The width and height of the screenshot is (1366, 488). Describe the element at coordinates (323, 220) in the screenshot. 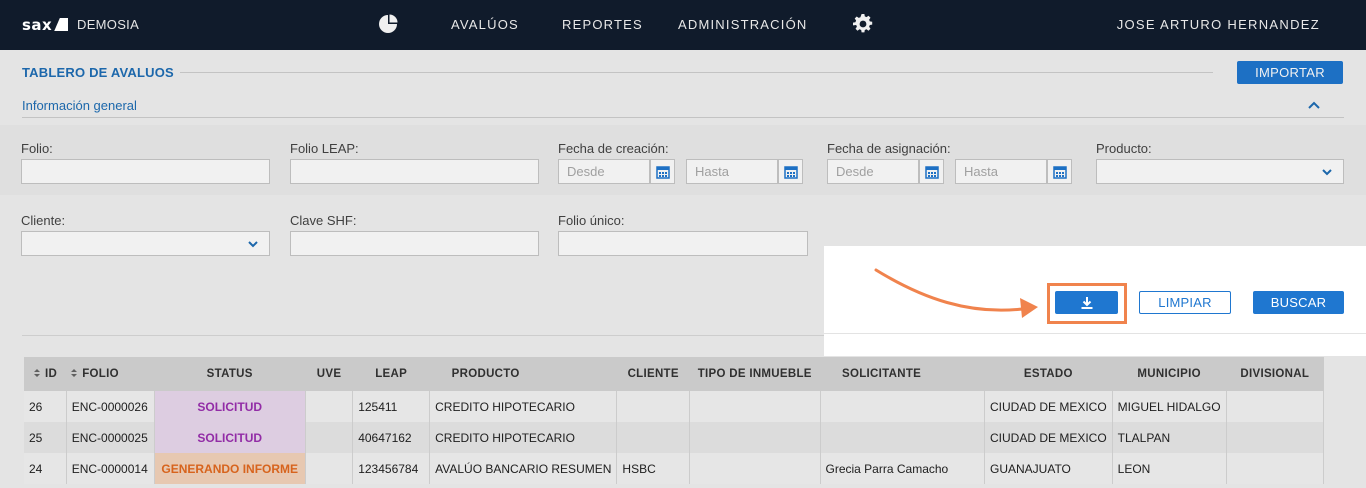

I see `clave-shf-label: Clave SHF:` at that location.